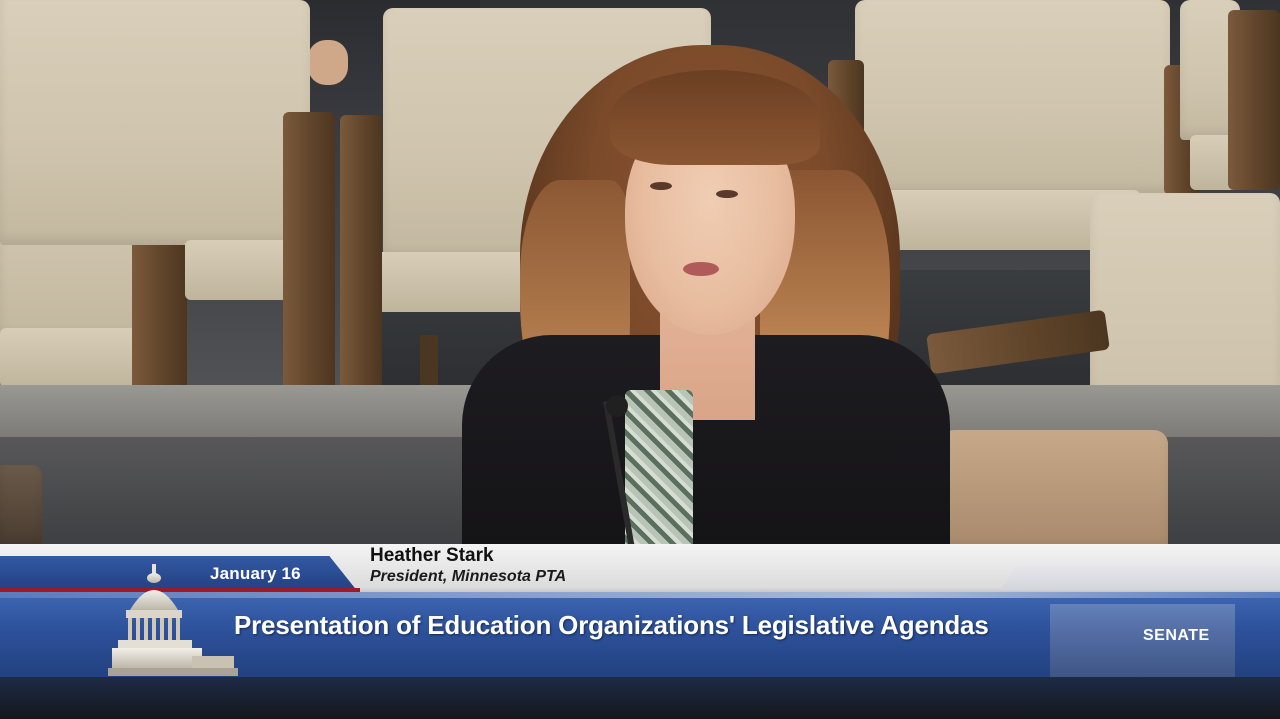 The height and width of the screenshot is (719, 1280). I want to click on background-hand, so click(328, 62).